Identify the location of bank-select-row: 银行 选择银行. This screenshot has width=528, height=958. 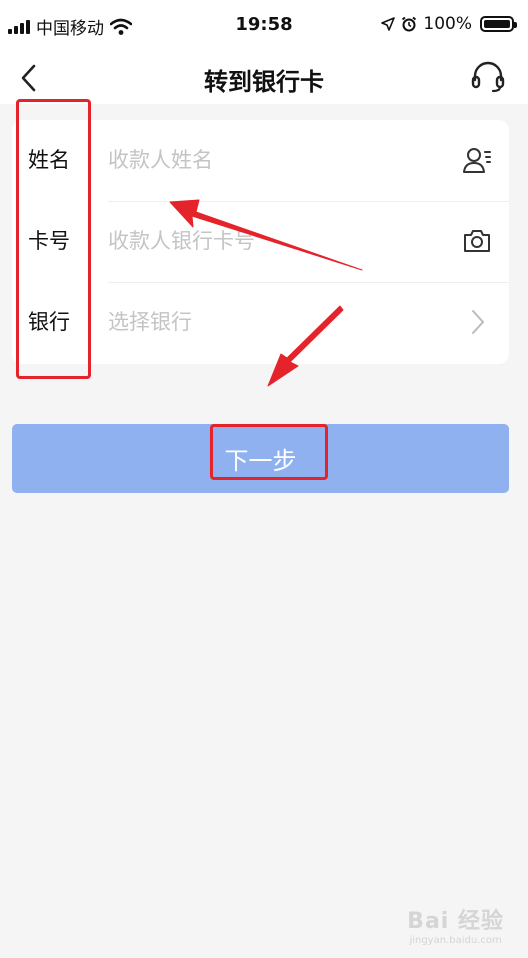
(260, 322).